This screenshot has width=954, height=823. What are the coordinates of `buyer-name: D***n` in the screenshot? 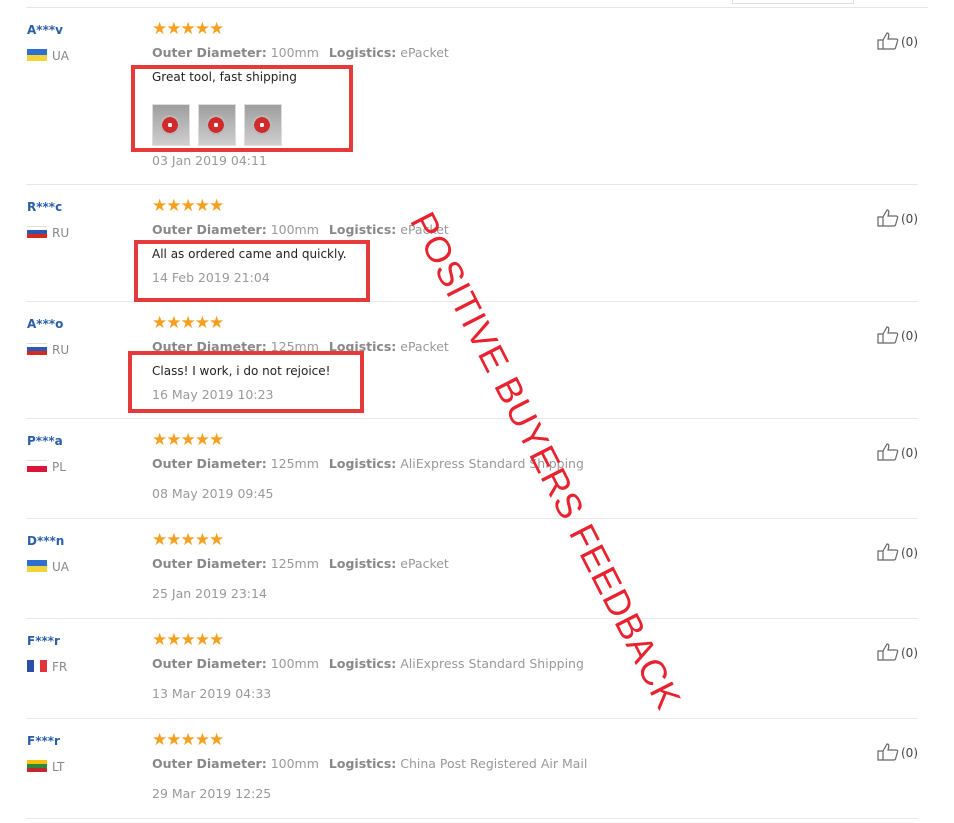 It's located at (45, 541).